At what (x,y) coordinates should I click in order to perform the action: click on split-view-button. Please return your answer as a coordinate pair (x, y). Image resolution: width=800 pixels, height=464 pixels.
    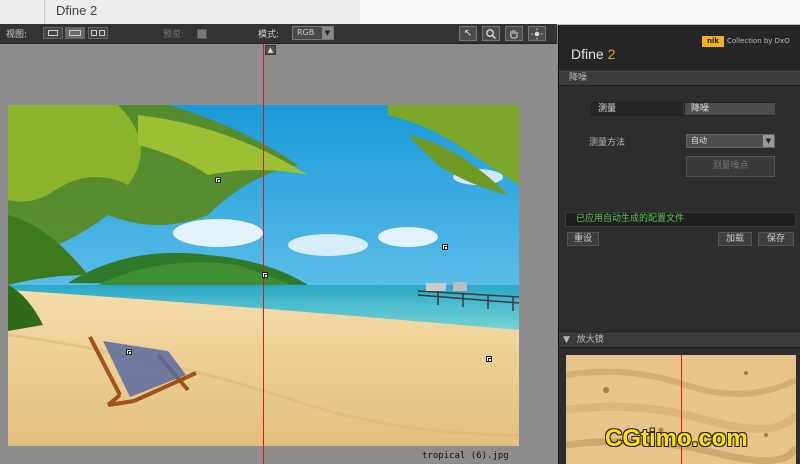
    Looking at the image, I should click on (75, 33).